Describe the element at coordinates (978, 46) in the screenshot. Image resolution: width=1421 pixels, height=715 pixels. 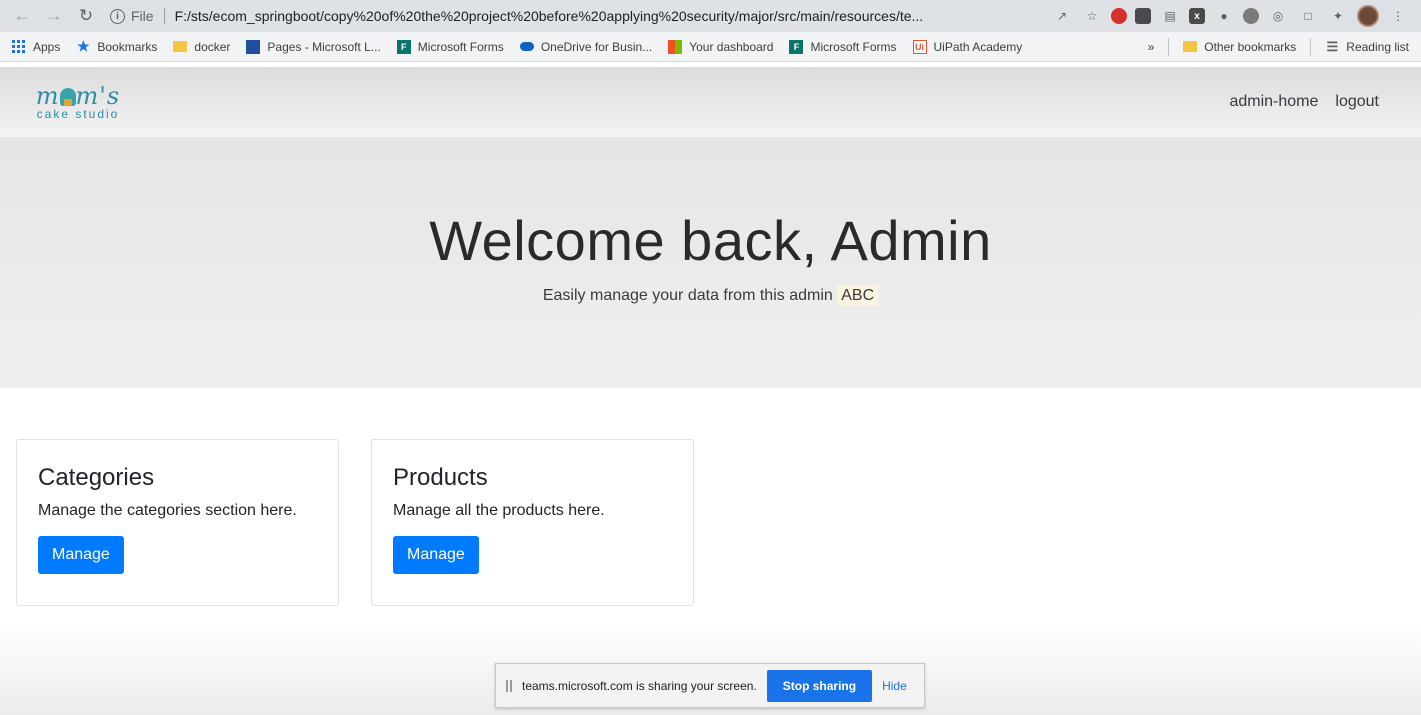
I see `bookmark-label: UiPath Academy` at that location.